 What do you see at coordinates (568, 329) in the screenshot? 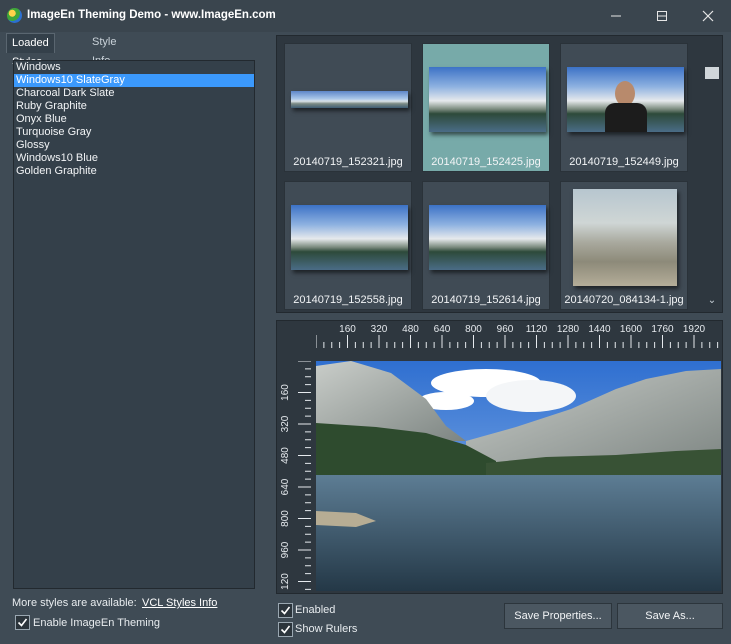
I see `ruler-label: 1280` at bounding box center [568, 329].